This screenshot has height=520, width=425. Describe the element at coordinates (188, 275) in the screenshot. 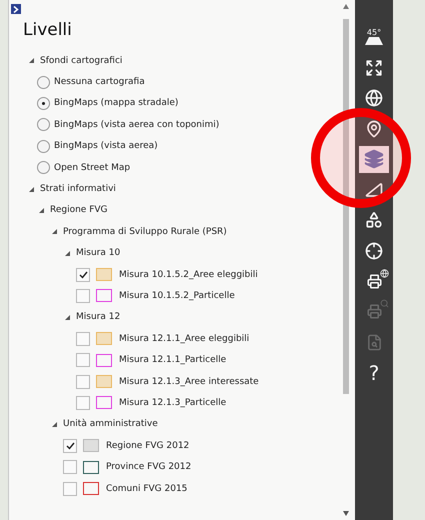

I see `layer-label: Misura 10.1.5.2_Aree eleggibili` at that location.